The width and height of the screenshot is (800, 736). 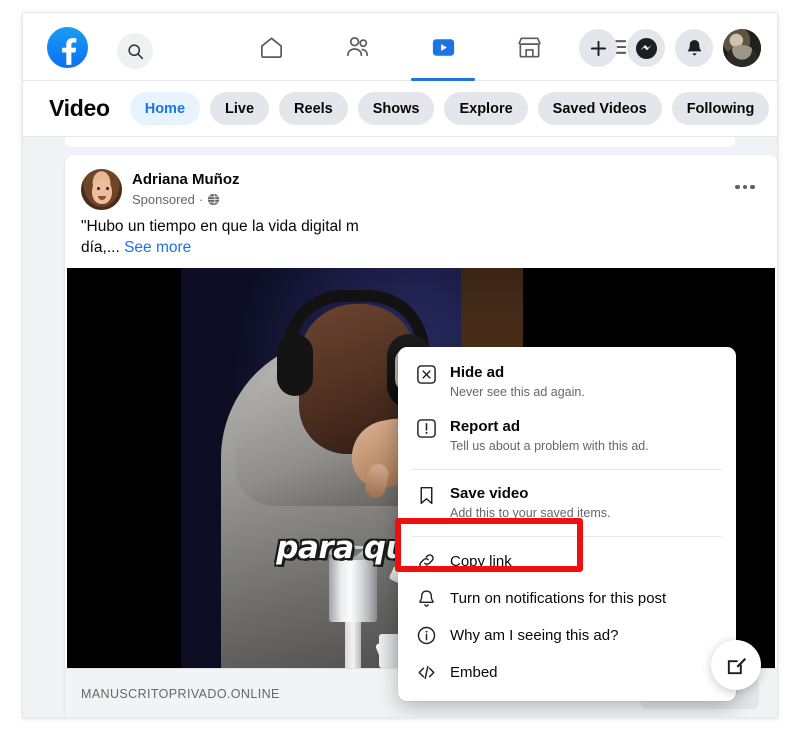 What do you see at coordinates (489, 493) in the screenshot?
I see `menu-item-title: Save video` at bounding box center [489, 493].